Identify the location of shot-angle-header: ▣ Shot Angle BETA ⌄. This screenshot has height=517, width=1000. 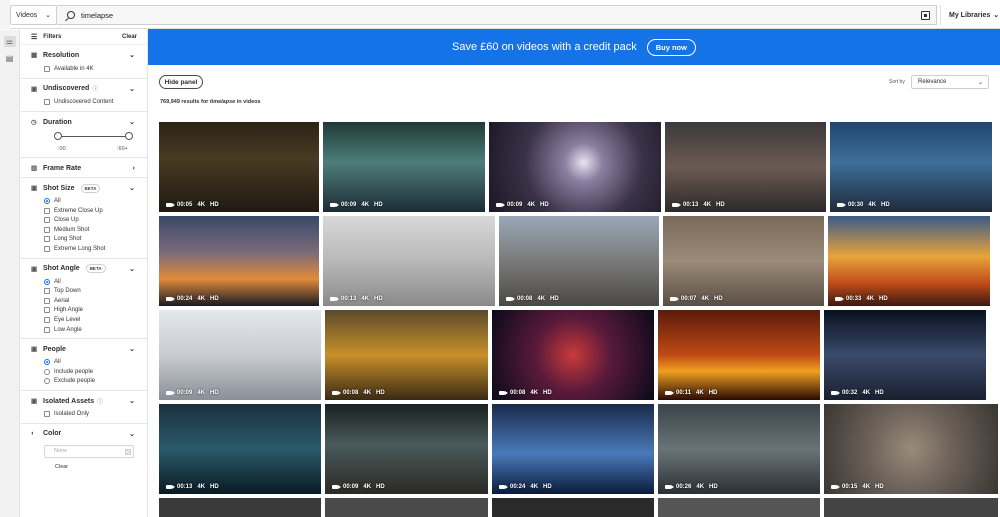
(83, 269).